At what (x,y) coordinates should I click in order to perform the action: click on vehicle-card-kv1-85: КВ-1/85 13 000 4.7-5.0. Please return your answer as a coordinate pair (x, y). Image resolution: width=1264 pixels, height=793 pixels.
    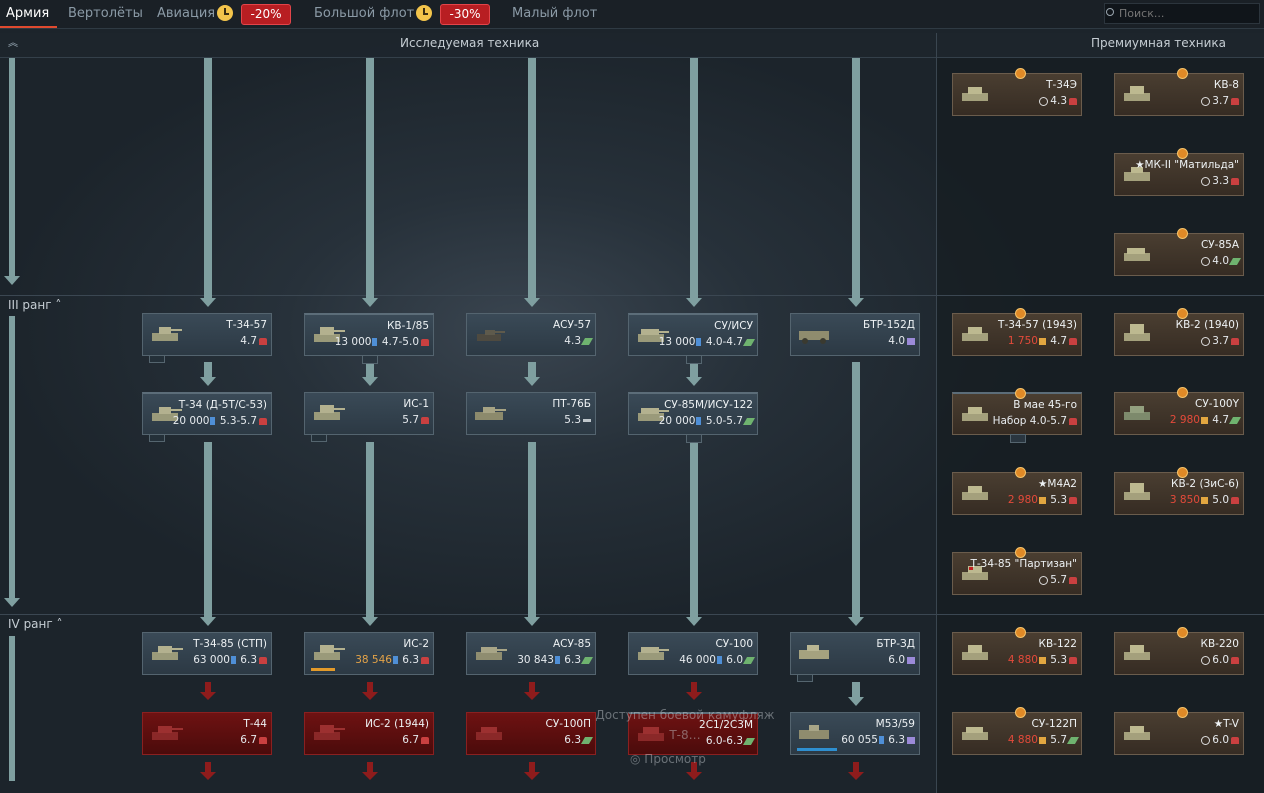
    Looking at the image, I should click on (369, 338).